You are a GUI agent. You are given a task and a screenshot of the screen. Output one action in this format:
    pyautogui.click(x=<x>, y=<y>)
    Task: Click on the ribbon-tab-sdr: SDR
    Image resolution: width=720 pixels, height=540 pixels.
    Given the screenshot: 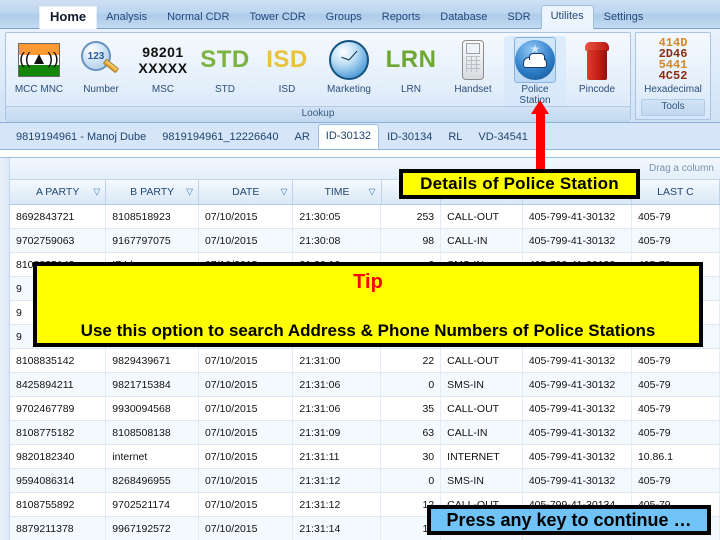 What is the action you would take?
    pyautogui.click(x=518, y=17)
    